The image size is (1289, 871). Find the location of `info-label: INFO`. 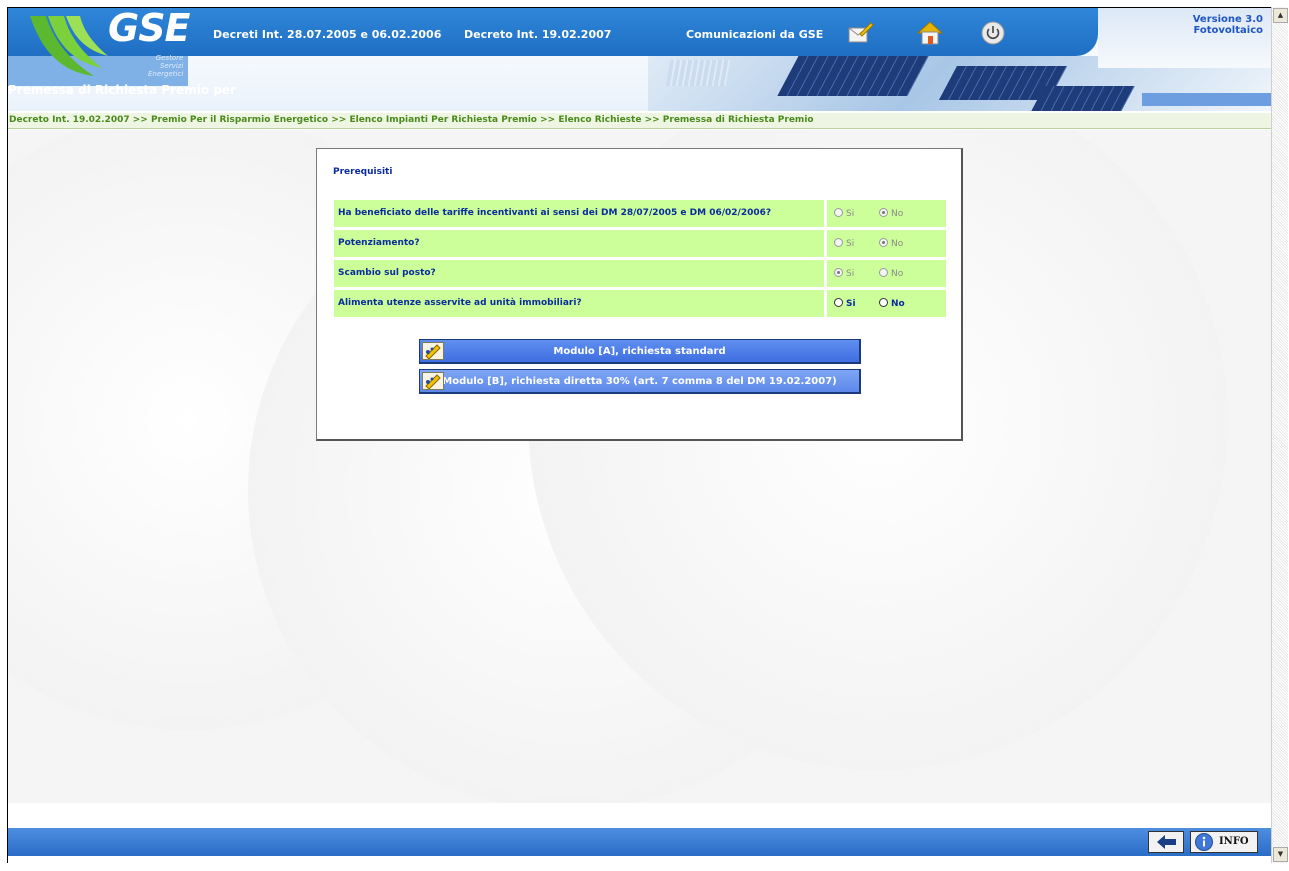

info-label: INFO is located at coordinates (1234, 841).